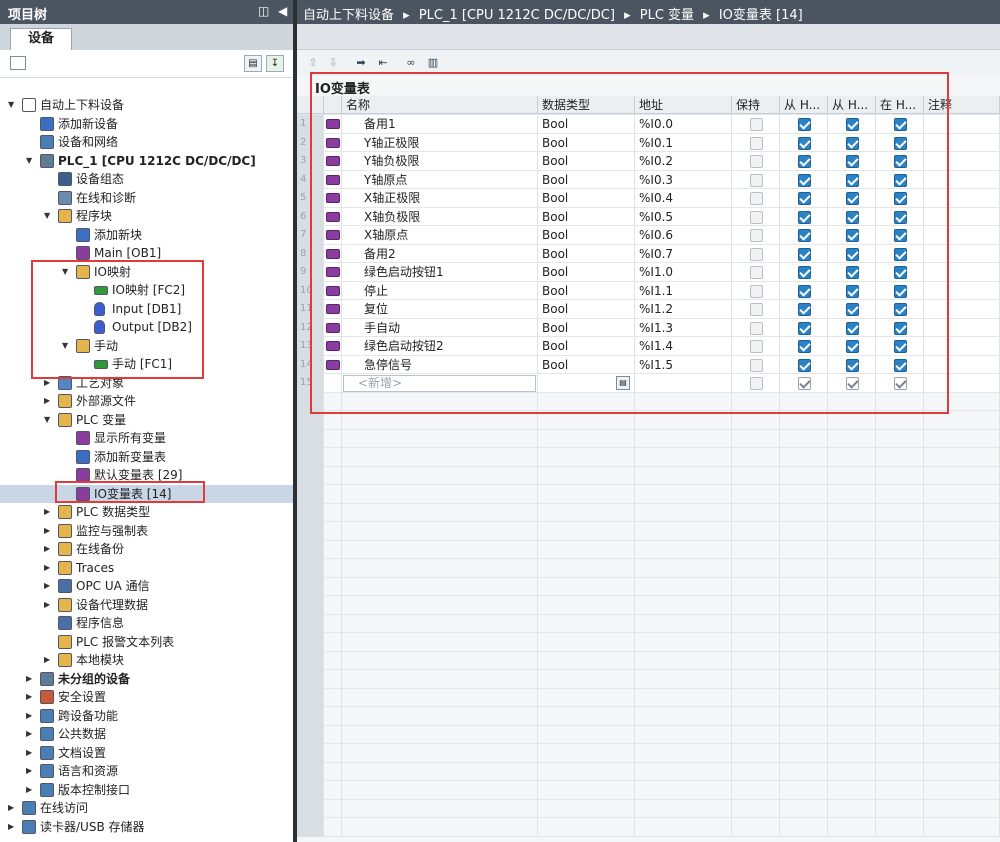 This screenshot has height=842, width=1000. Describe the element at coordinates (146, 679) in the screenshot. I see `tree-item: ▶ 未分组的设备` at that location.